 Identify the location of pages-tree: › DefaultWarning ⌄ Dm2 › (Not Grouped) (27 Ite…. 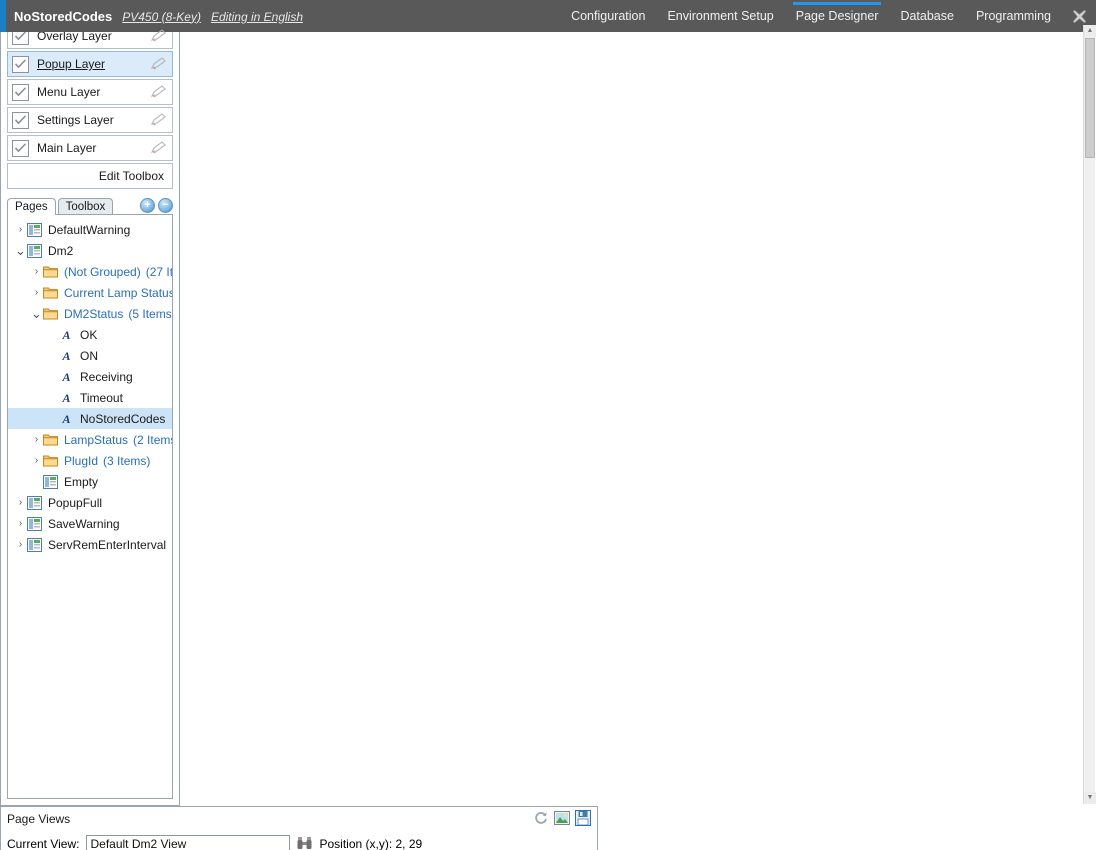
(90, 506).